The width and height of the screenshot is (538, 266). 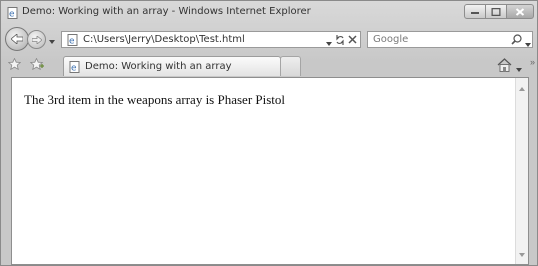 I want to click on new-tab-button, so click(x=290, y=66).